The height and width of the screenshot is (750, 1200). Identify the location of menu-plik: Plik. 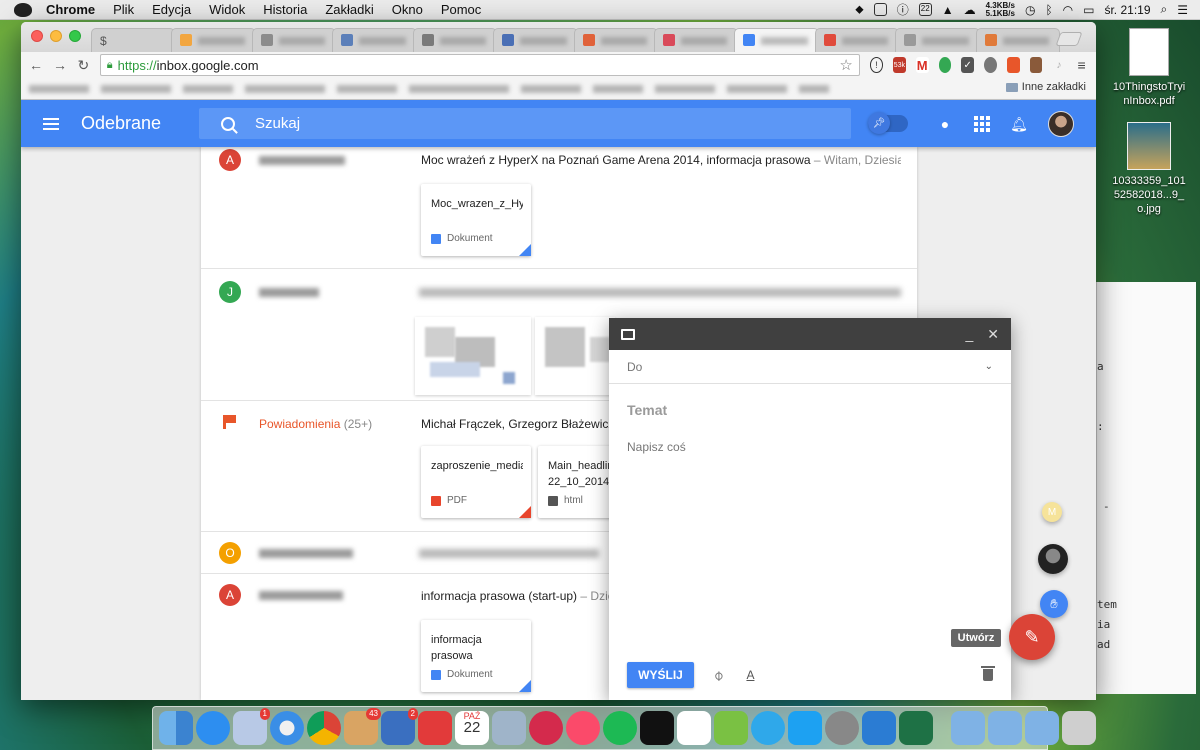
(123, 9).